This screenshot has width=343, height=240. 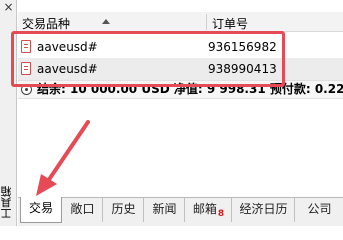 I want to click on tab-label: 公司, so click(x=319, y=209).